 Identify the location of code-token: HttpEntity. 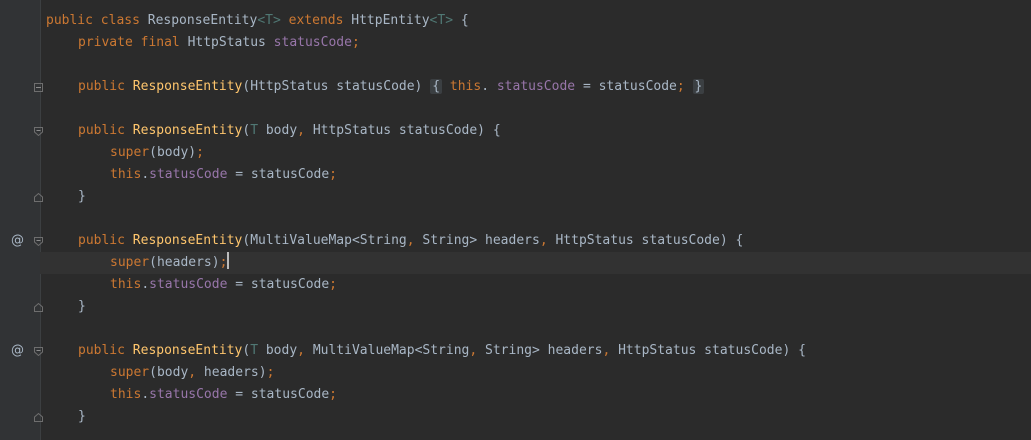
(390, 20).